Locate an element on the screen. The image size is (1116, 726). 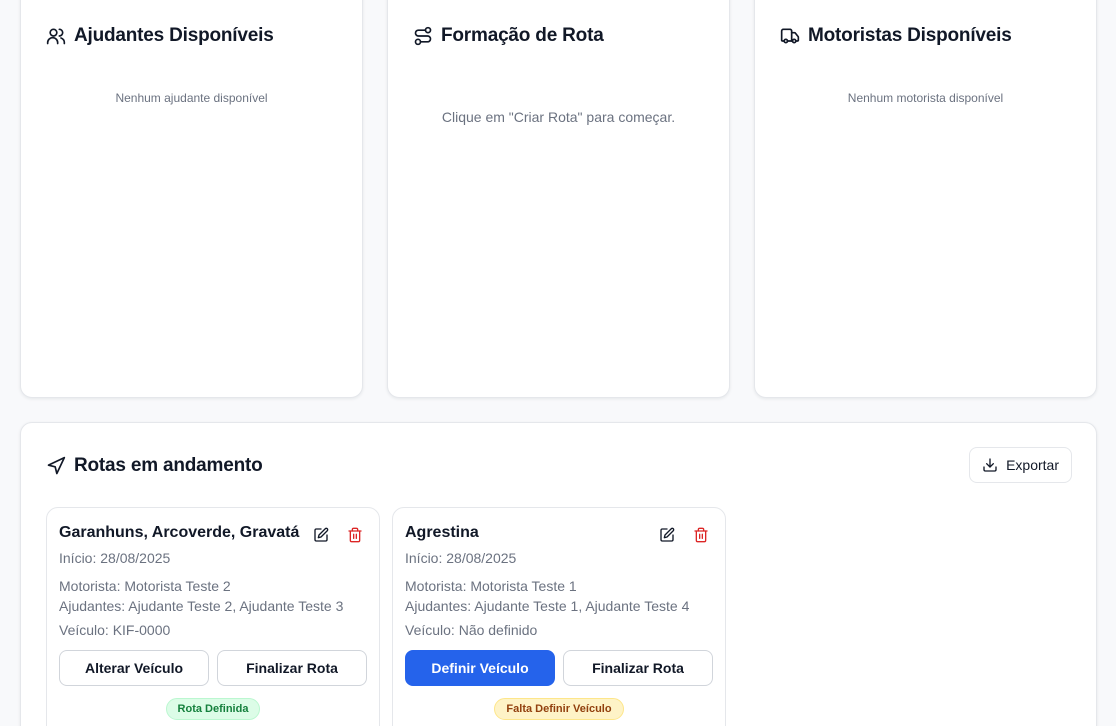
export-label: Exportar is located at coordinates (1032, 465).